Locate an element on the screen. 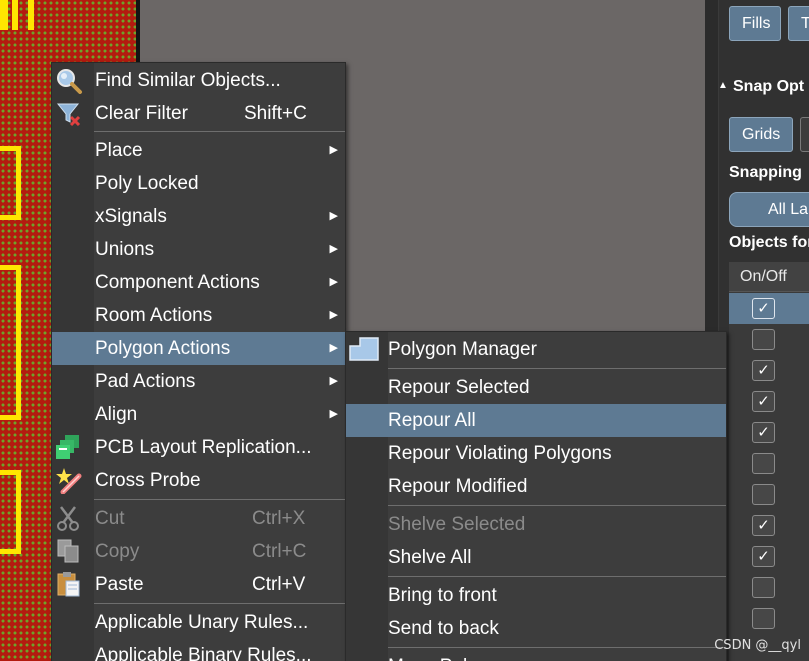 Image resolution: width=809 pixels, height=661 pixels. menu-item-label: Copy is located at coordinates (117, 551).